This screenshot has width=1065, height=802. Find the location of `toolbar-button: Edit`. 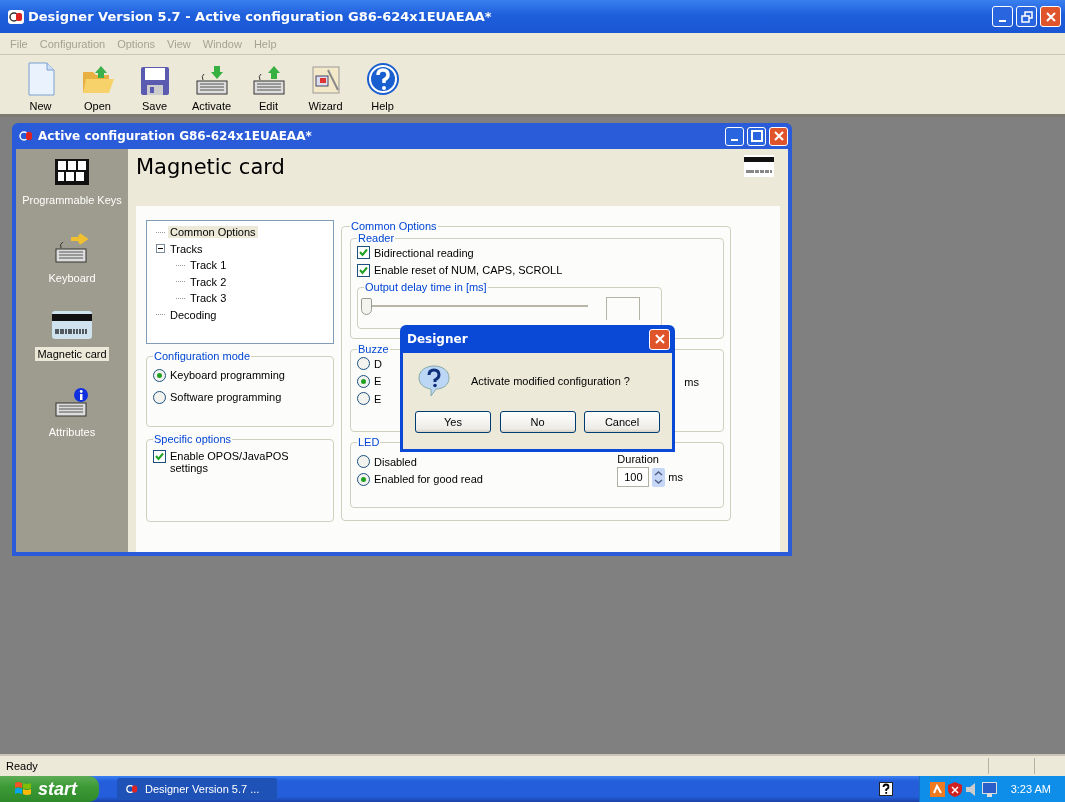

toolbar-button: Edit is located at coordinates (268, 88).